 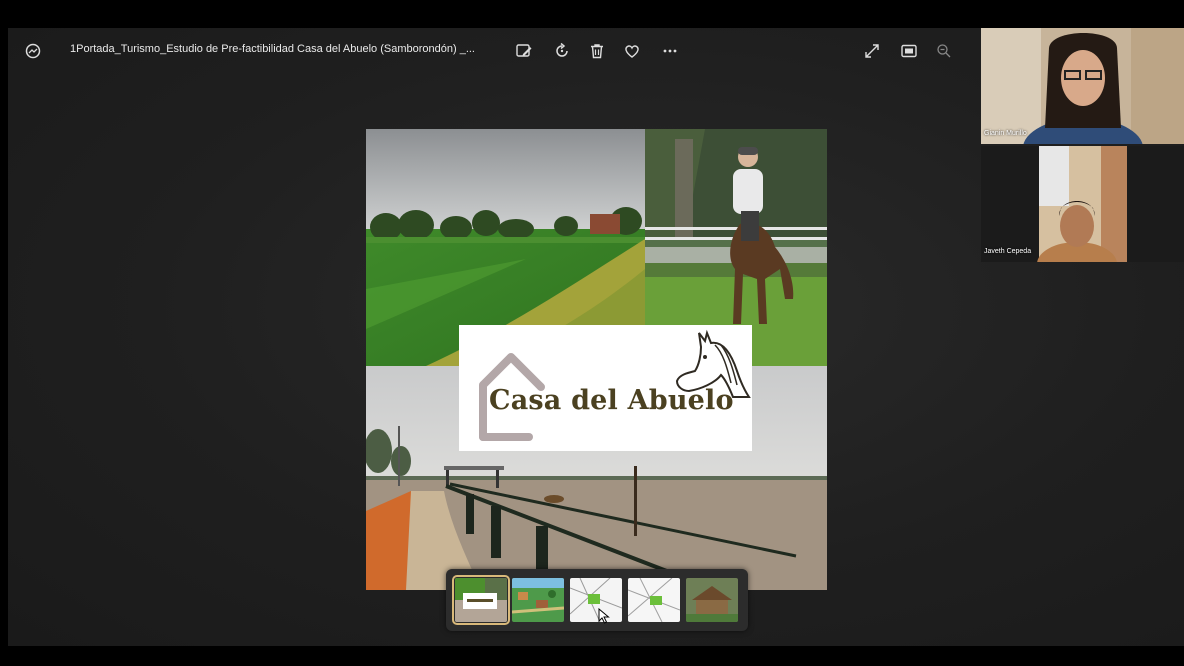 I want to click on more-options-button, so click(x=670, y=51).